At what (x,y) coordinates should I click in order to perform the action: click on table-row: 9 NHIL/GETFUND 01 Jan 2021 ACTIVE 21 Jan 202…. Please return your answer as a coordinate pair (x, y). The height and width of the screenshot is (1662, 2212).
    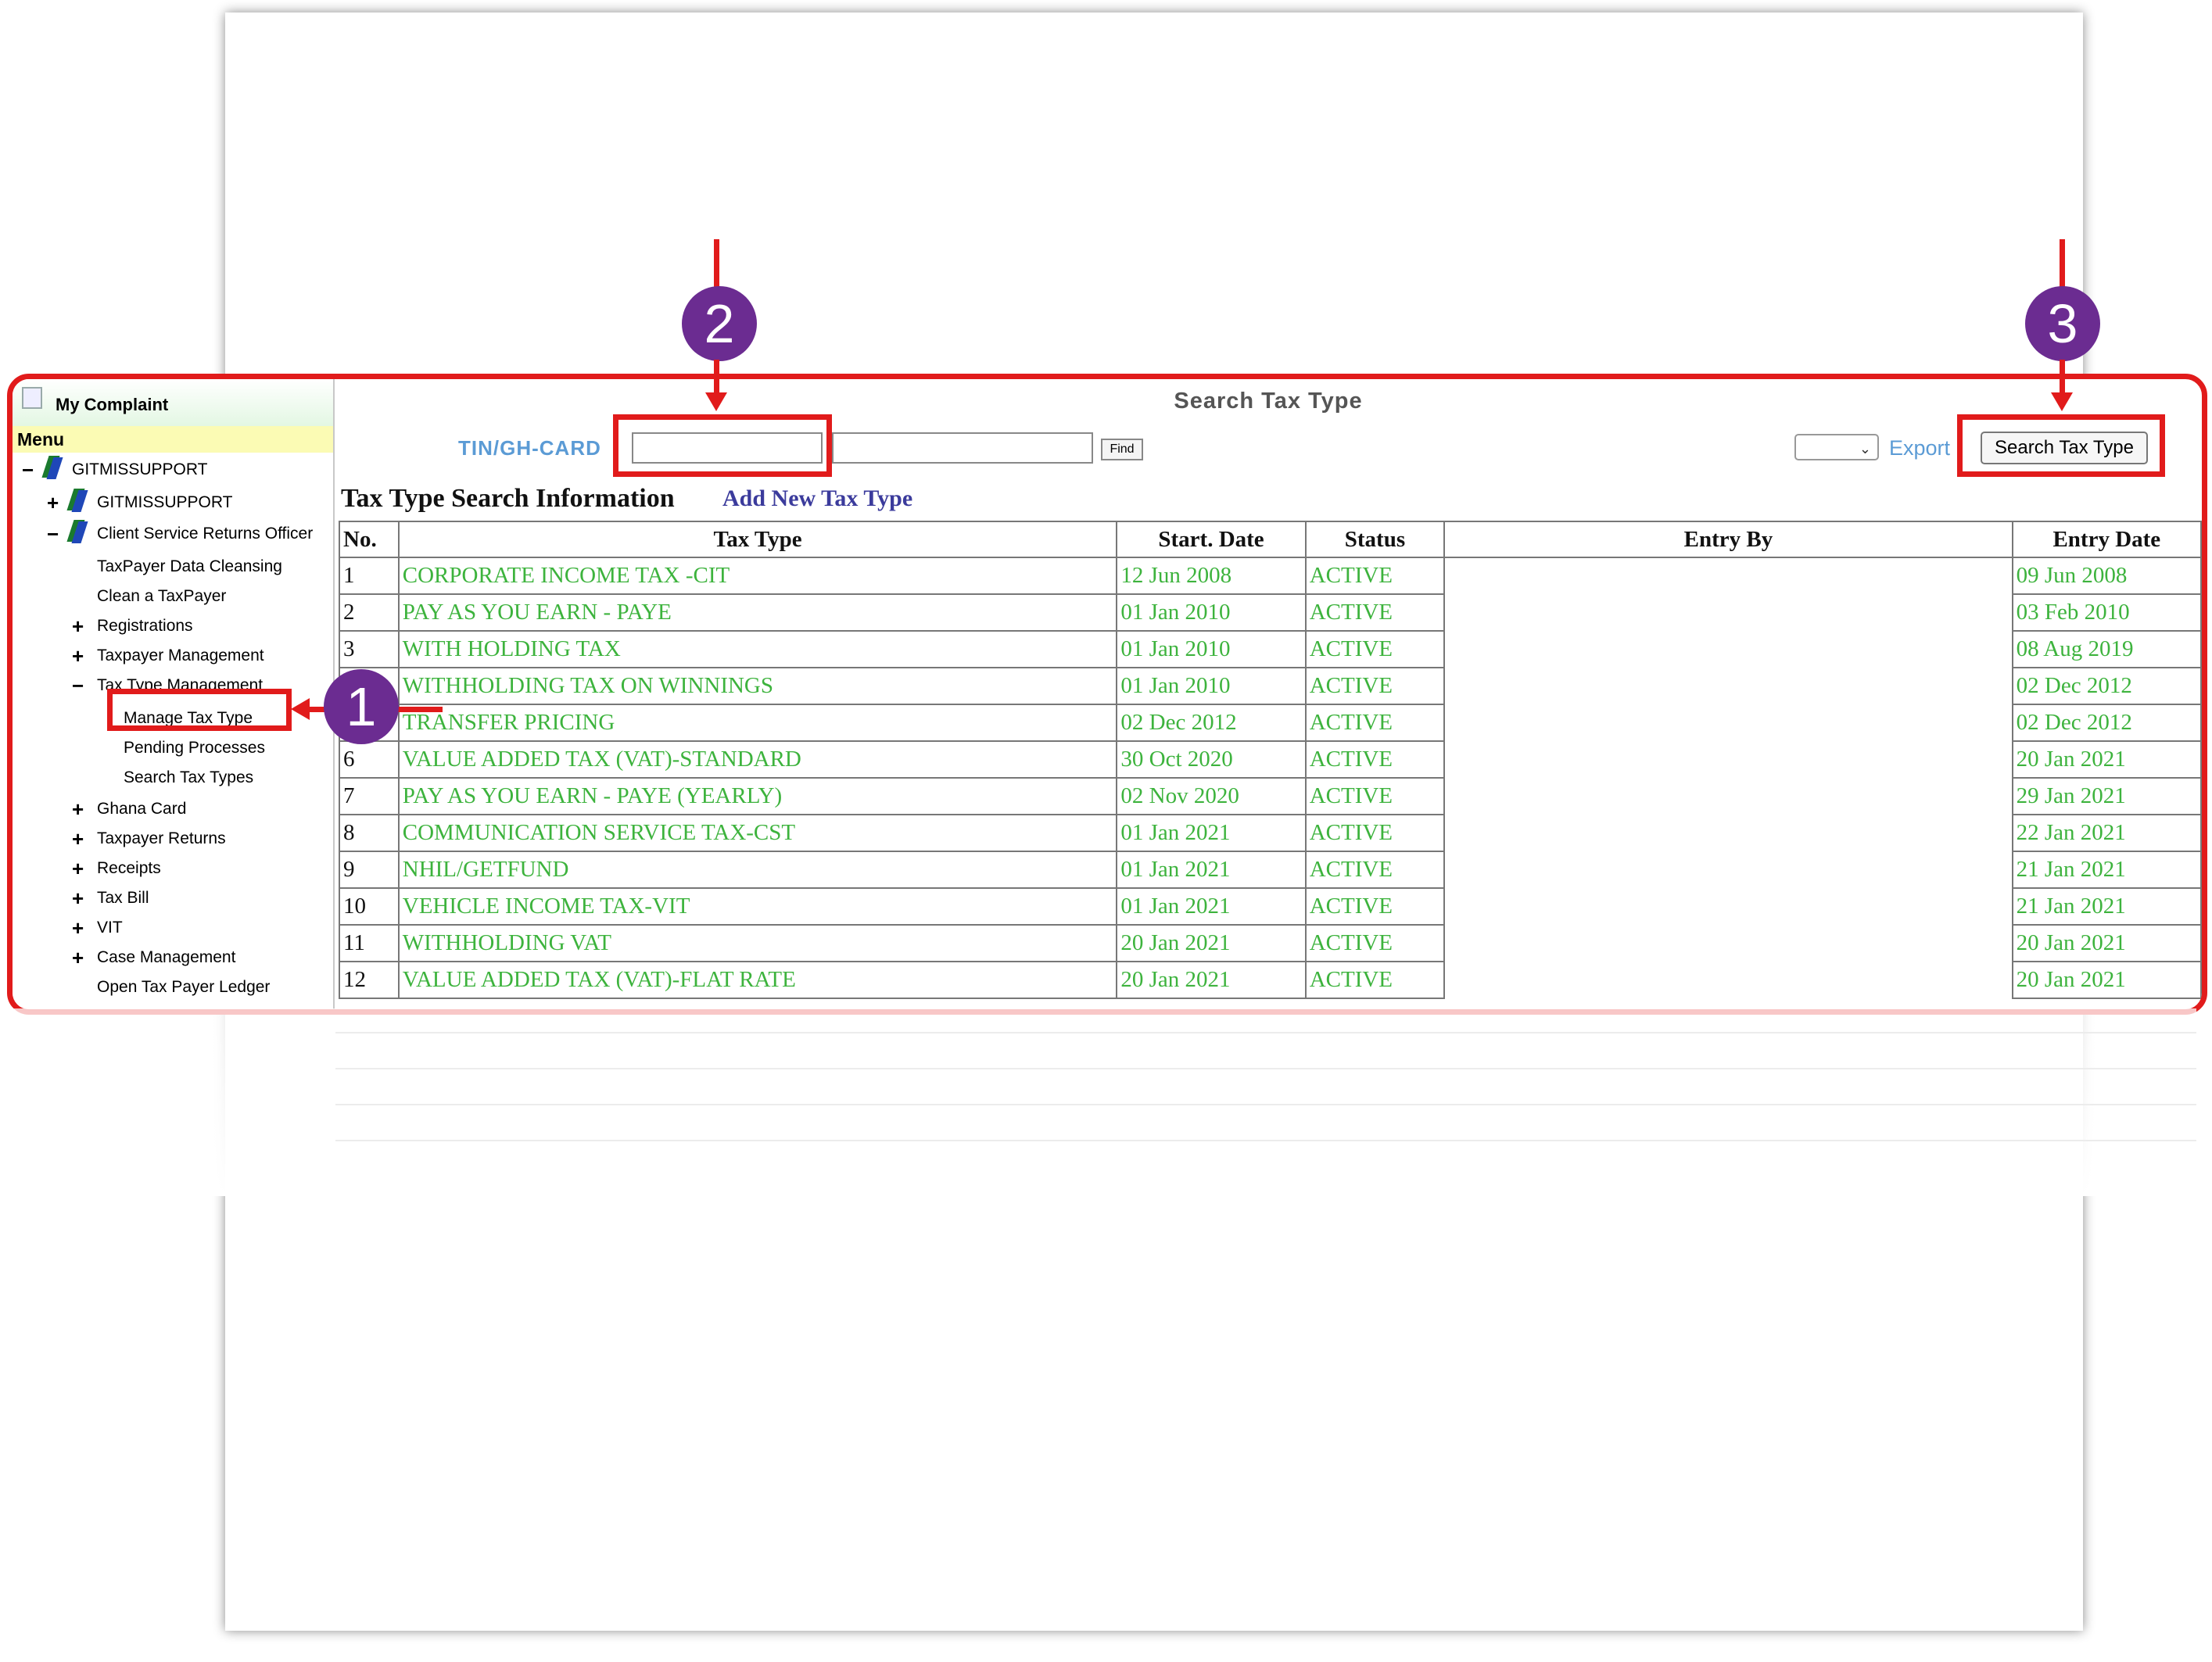
    Looking at the image, I should click on (1270, 870).